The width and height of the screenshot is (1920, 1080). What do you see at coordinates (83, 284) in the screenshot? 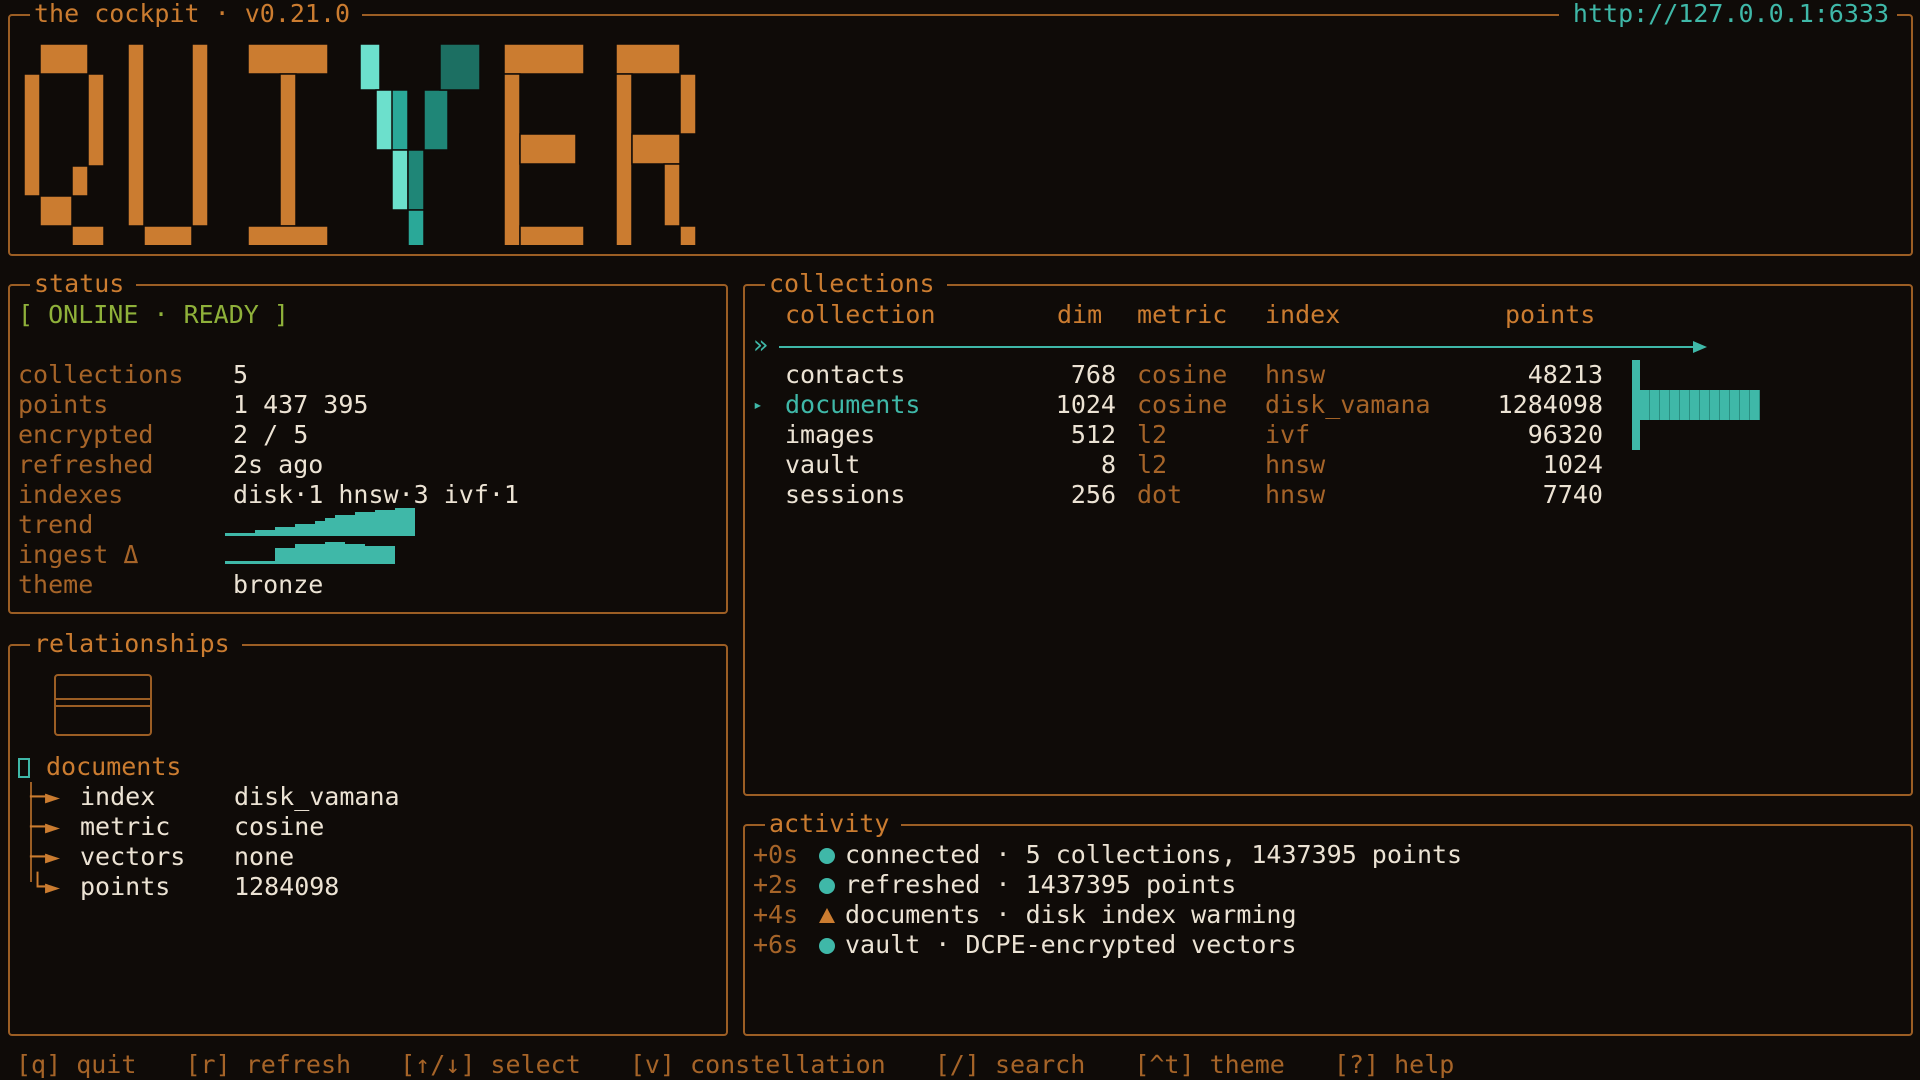
I see `status-title: status` at bounding box center [83, 284].